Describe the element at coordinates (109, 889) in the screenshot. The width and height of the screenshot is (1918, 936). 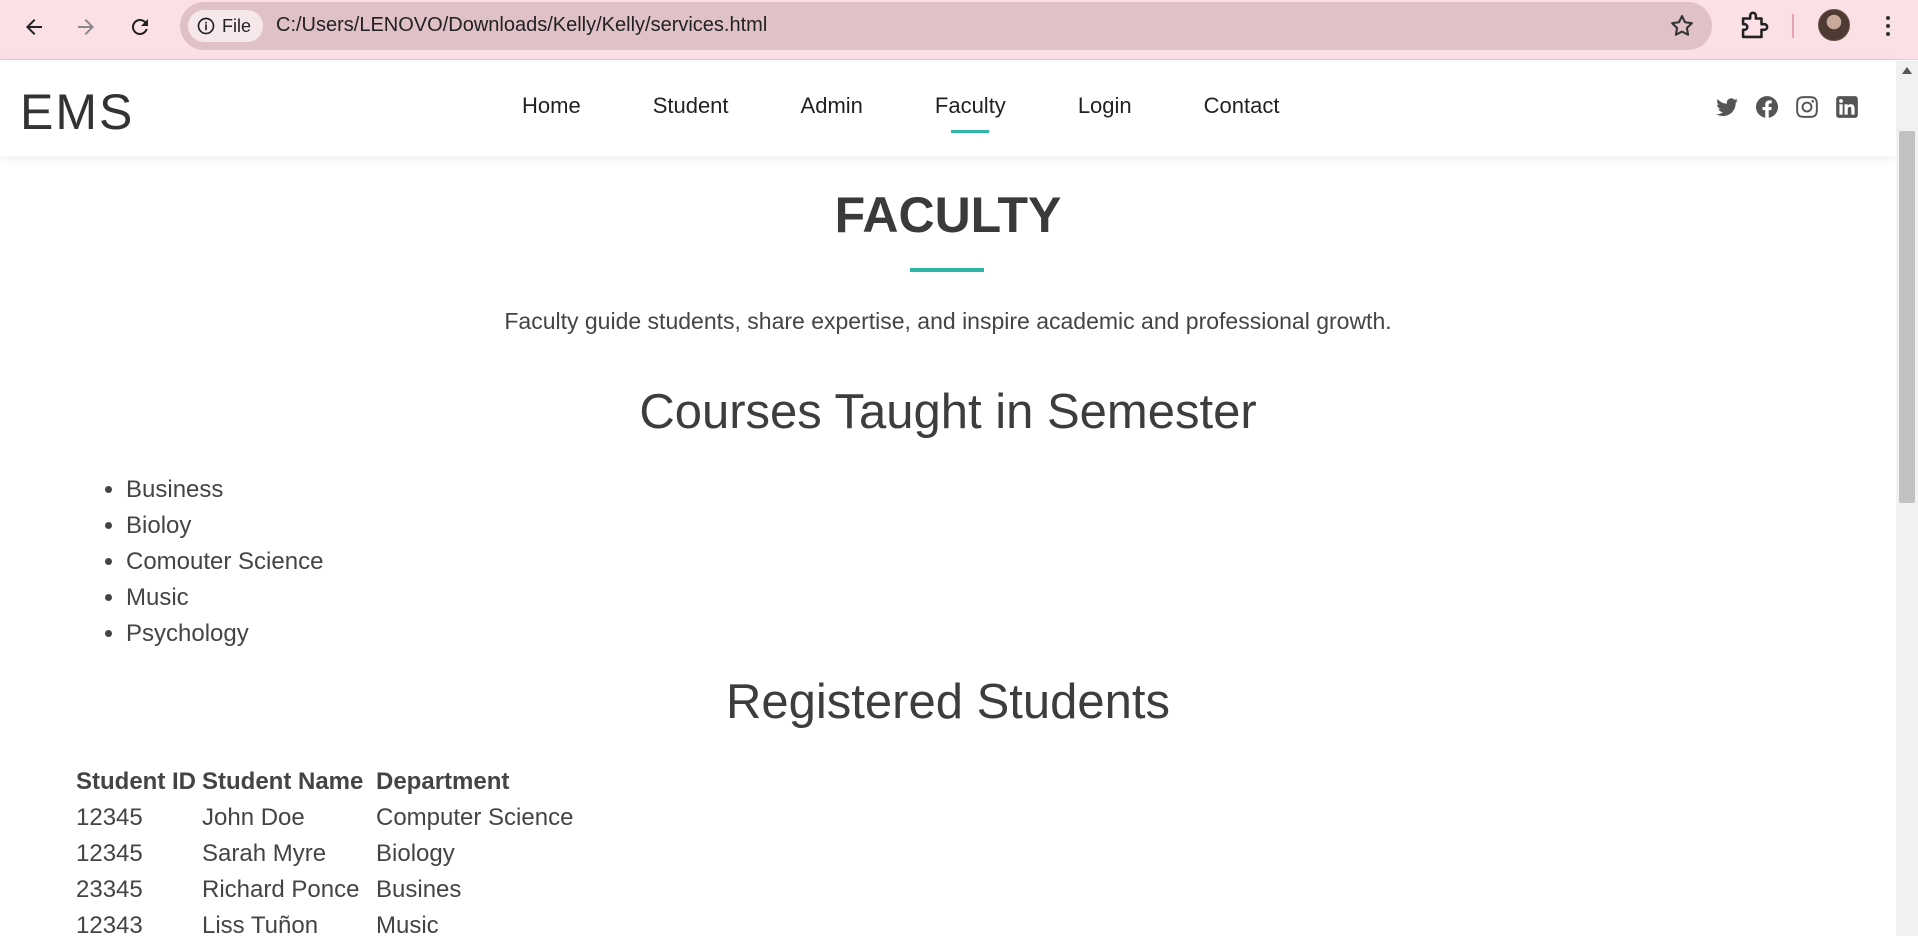
I see `cell-student-id: 23345` at that location.